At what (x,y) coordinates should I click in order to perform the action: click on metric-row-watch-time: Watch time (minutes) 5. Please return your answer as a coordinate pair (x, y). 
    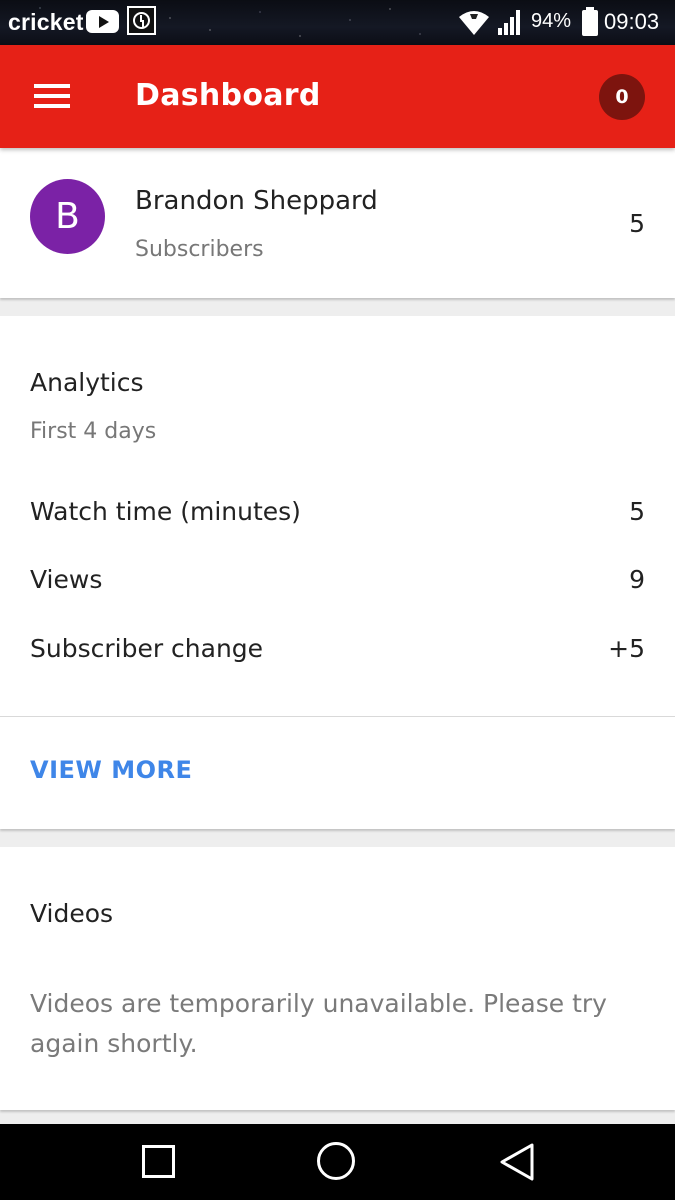
    Looking at the image, I should click on (337, 517).